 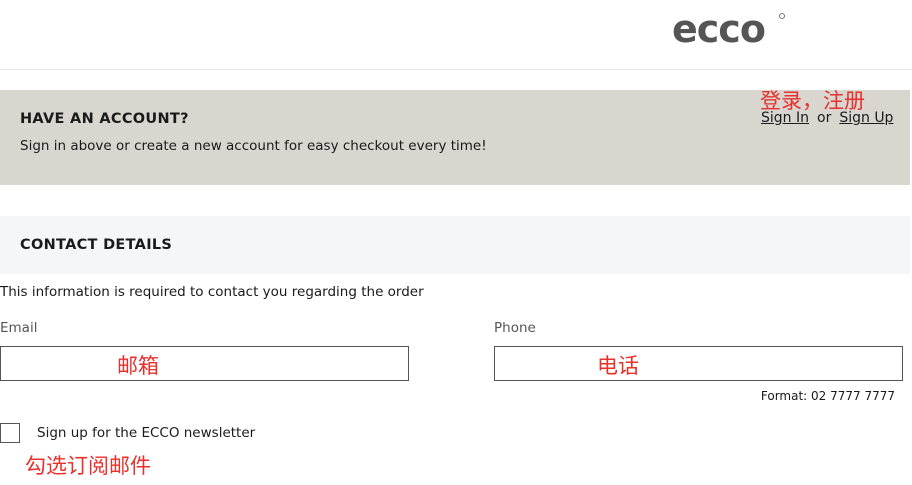 What do you see at coordinates (866, 118) in the screenshot?
I see `sign-up-link: Sign Up` at bounding box center [866, 118].